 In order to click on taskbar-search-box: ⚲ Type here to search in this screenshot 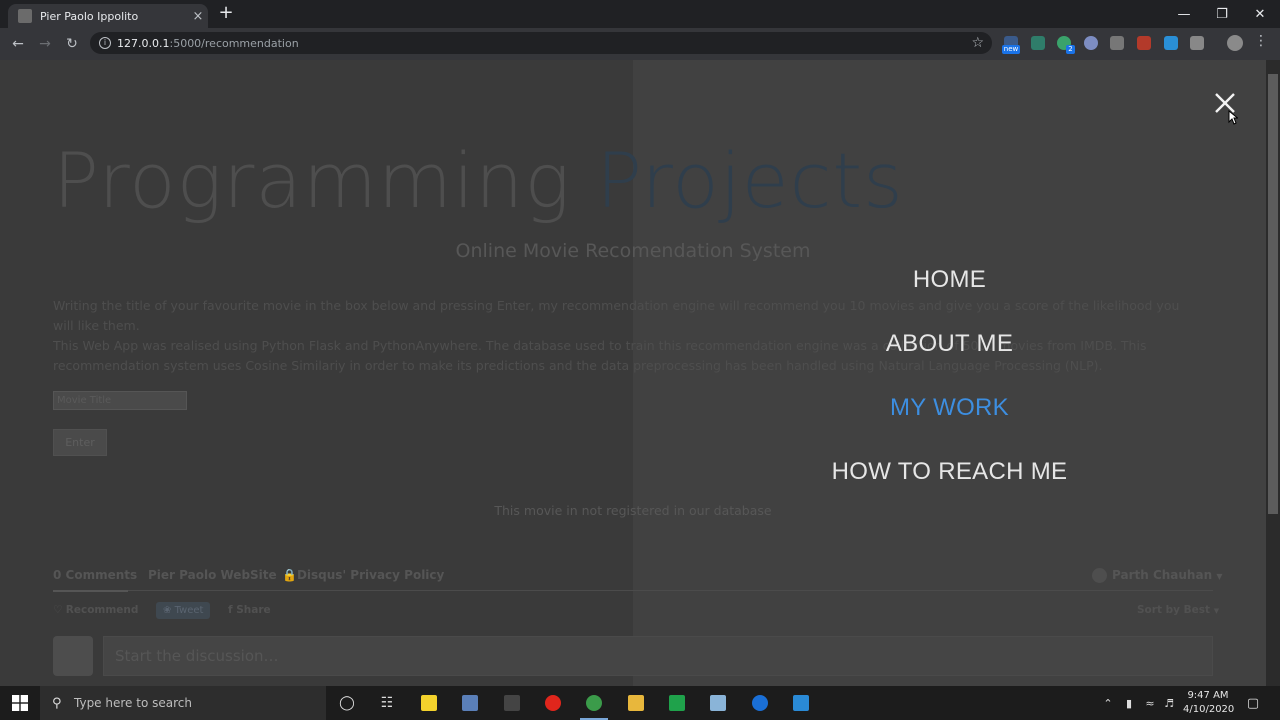, I will do `click(183, 703)`.